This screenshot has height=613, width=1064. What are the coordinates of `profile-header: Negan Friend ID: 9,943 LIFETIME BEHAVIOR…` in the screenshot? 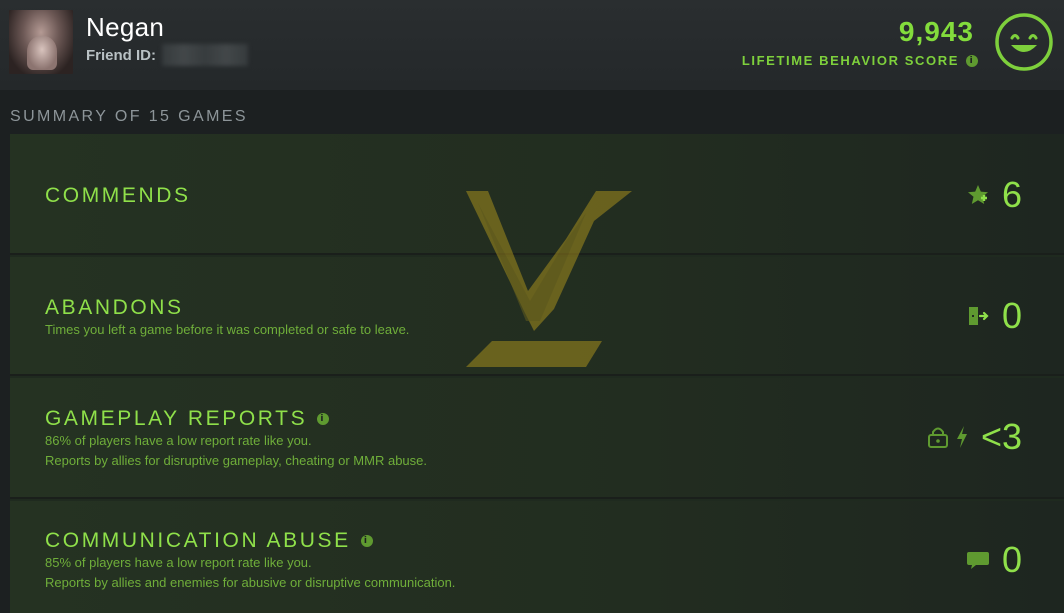 It's located at (532, 45).